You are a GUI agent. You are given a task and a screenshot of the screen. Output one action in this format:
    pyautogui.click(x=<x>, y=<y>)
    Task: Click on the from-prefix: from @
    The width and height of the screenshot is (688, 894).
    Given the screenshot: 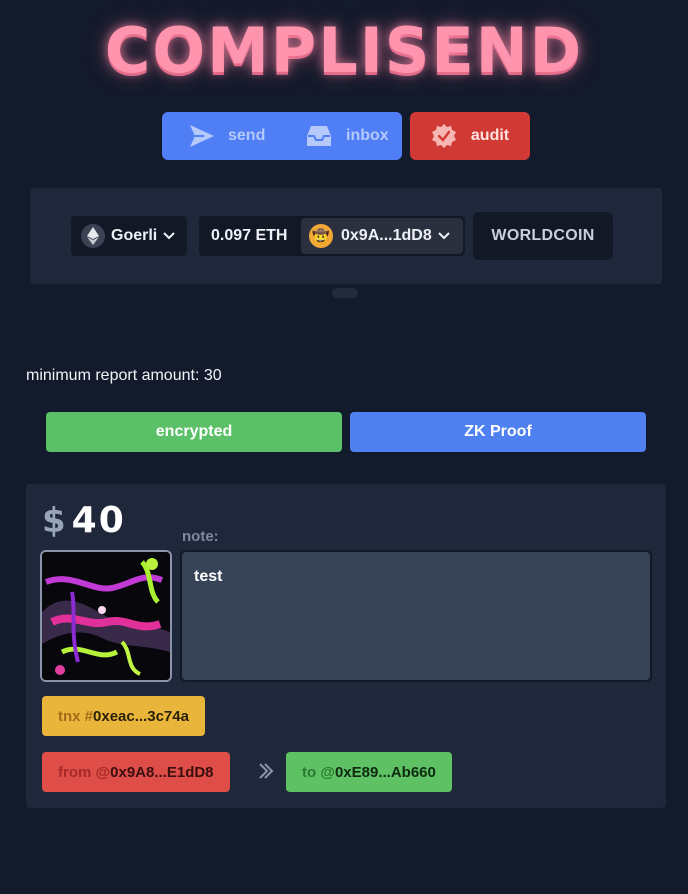 What is the action you would take?
    pyautogui.click(x=84, y=772)
    